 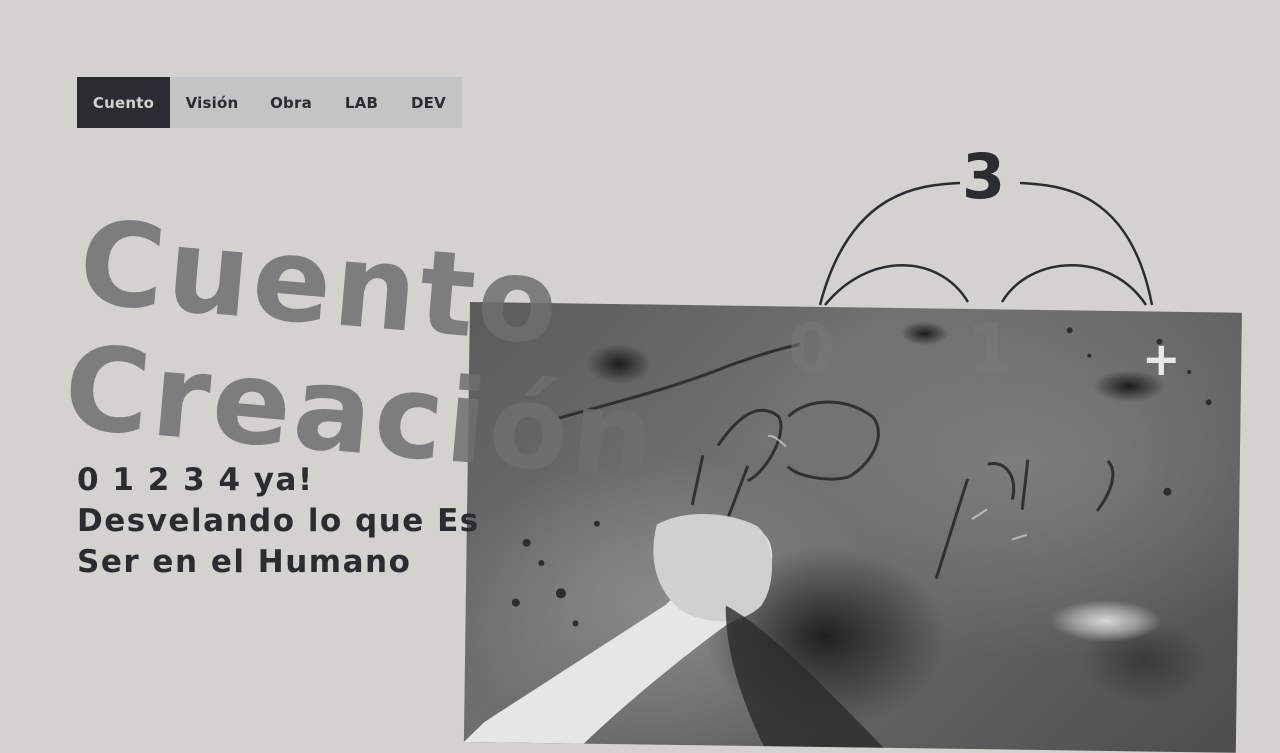 What do you see at coordinates (428, 102) in the screenshot?
I see `nav-item-dev: DEV` at bounding box center [428, 102].